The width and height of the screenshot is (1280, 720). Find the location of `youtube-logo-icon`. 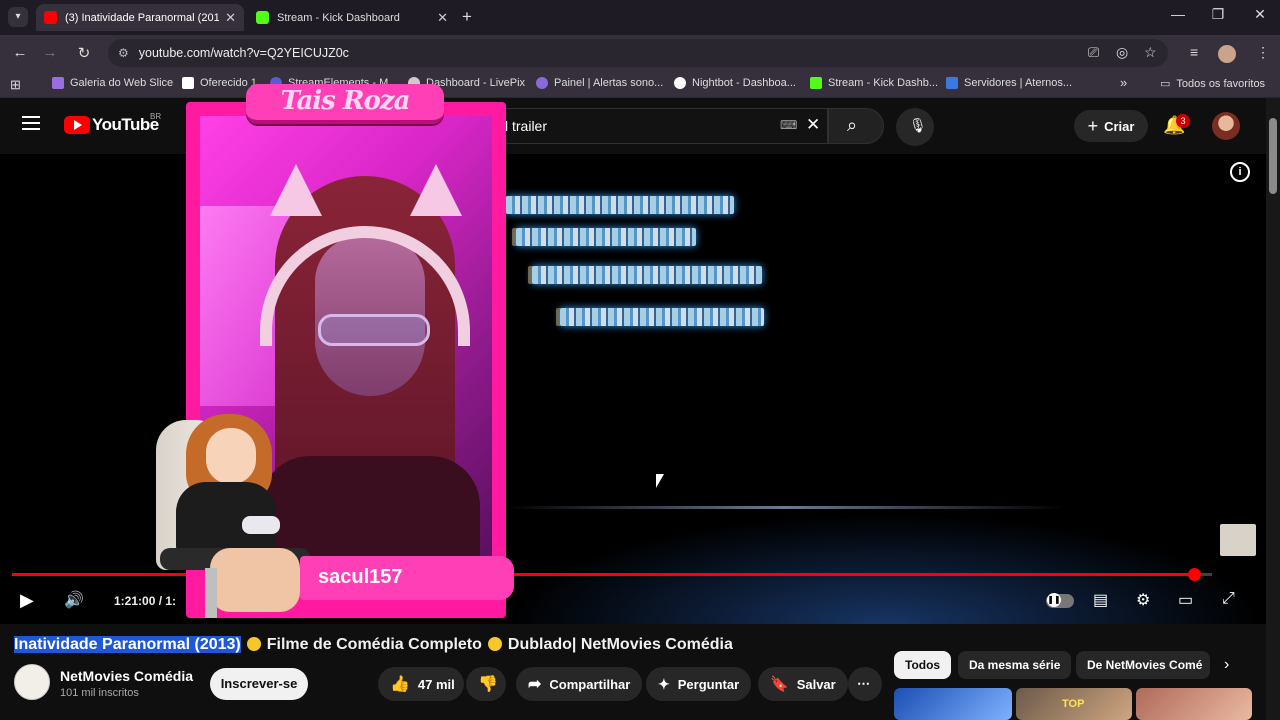

youtube-logo-icon is located at coordinates (77, 125).